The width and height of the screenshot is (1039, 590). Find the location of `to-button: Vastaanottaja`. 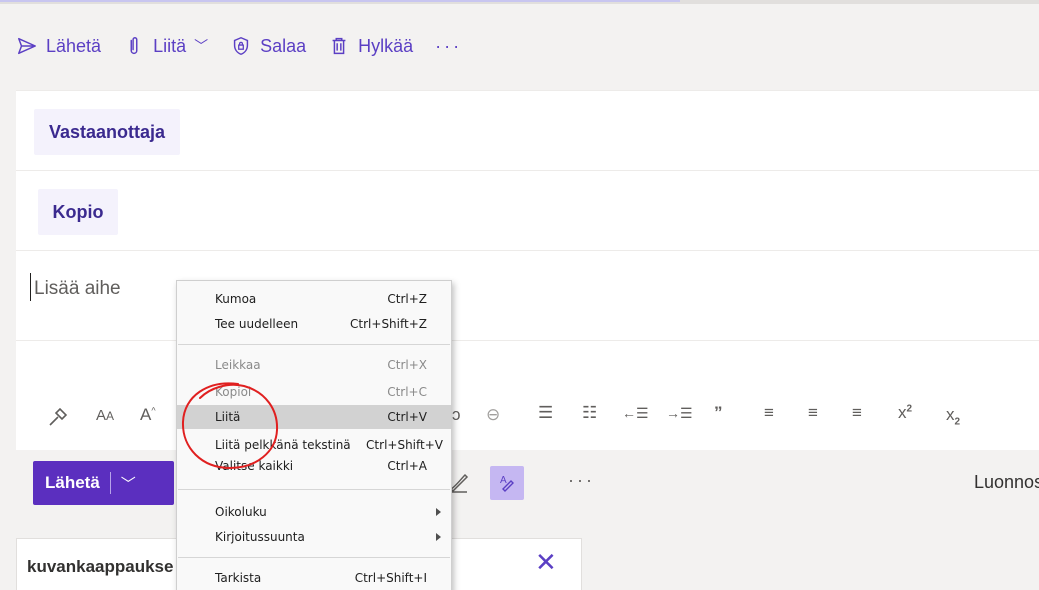

to-button: Vastaanottaja is located at coordinates (107, 132).